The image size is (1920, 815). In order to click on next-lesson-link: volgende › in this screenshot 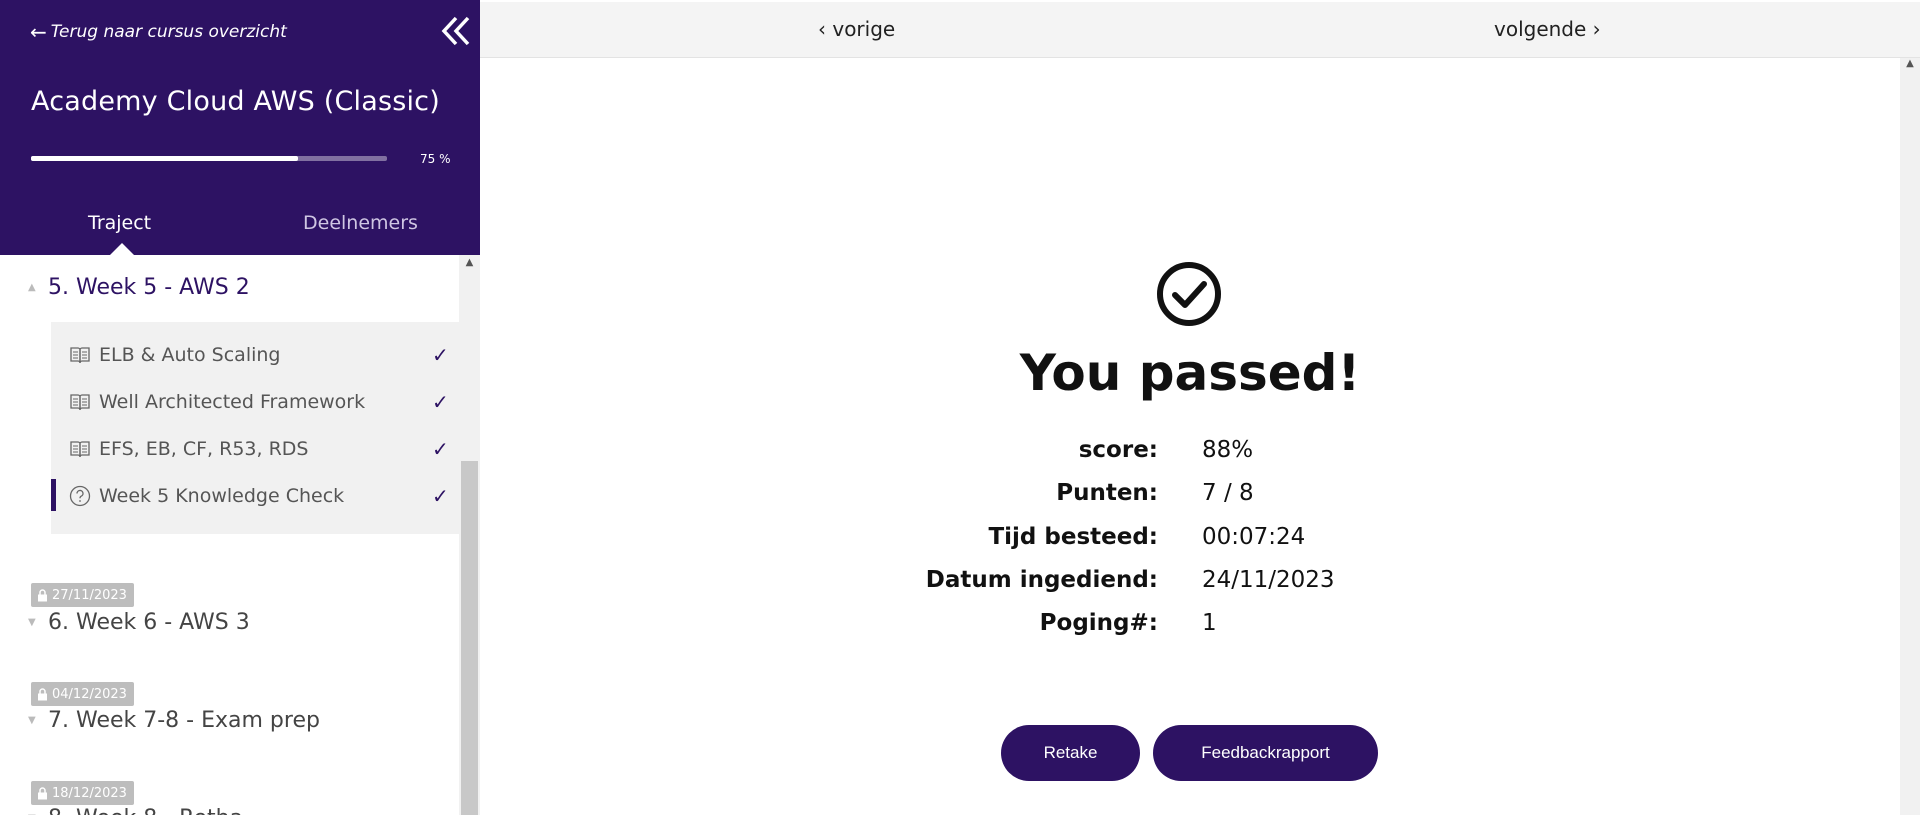, I will do `click(1547, 29)`.